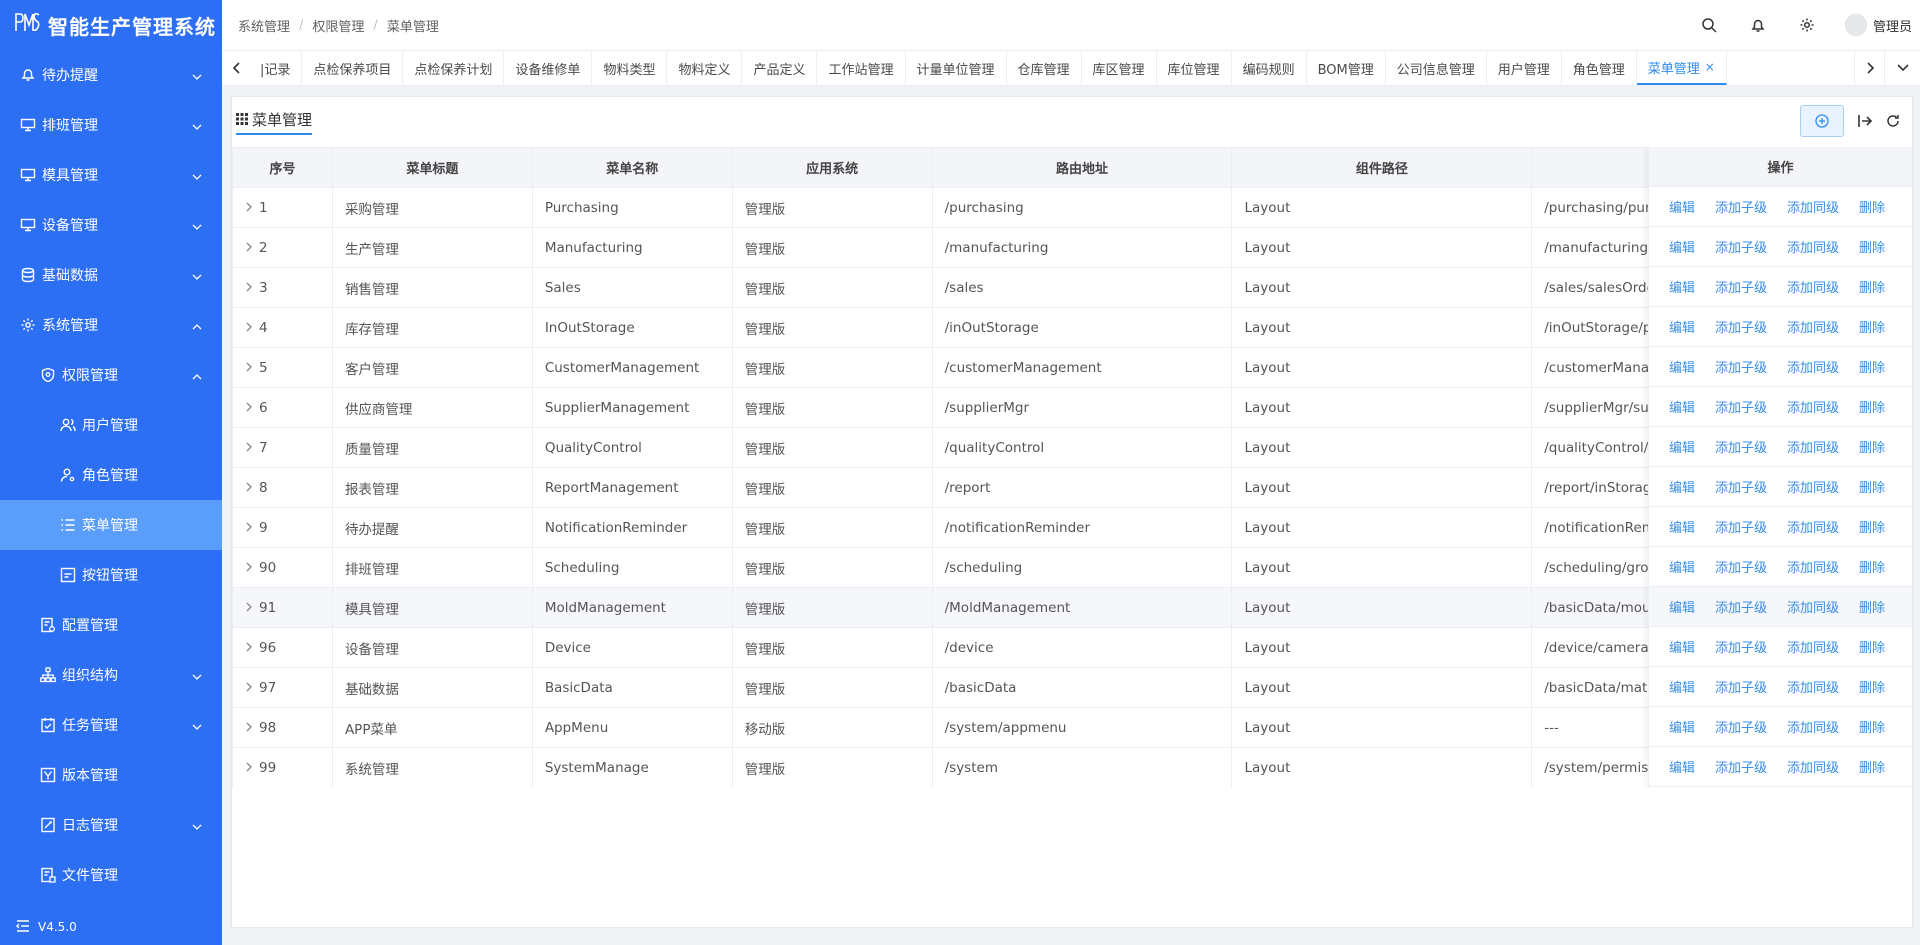  Describe the element at coordinates (111, 625) in the screenshot. I see `sidebar-item: 配置管理` at that location.